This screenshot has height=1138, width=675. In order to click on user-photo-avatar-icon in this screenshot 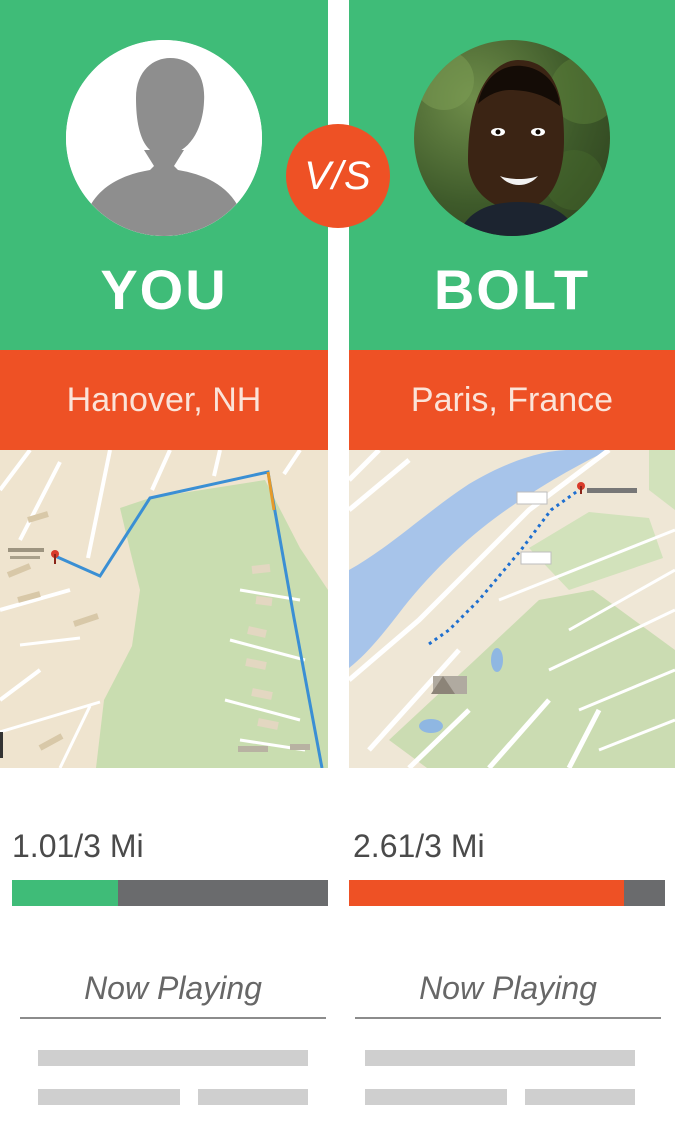, I will do `click(512, 138)`.